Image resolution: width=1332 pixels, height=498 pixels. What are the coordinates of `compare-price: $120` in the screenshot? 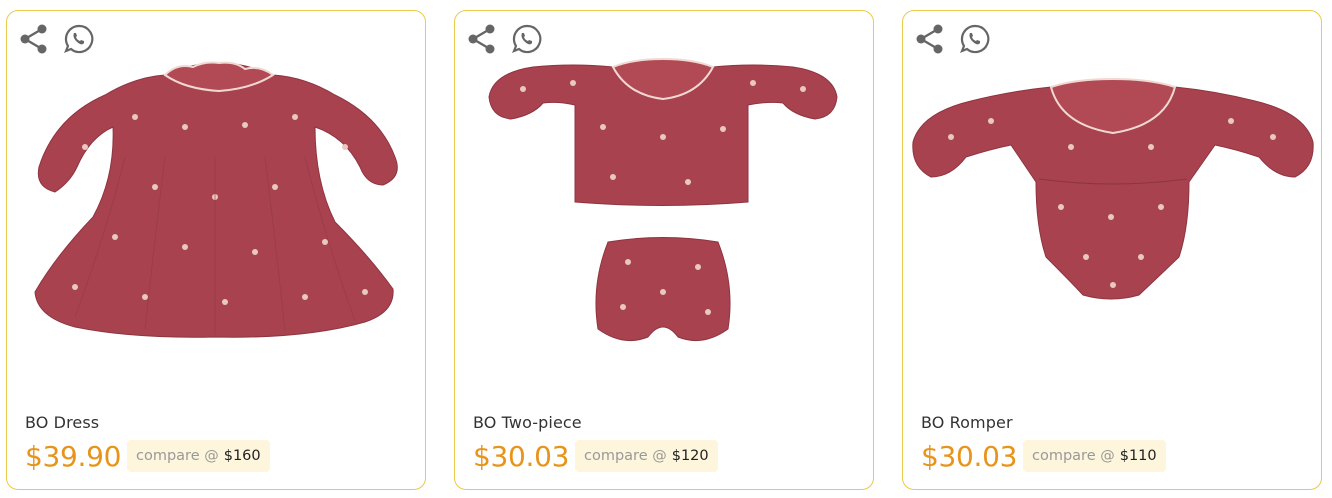 It's located at (690, 456).